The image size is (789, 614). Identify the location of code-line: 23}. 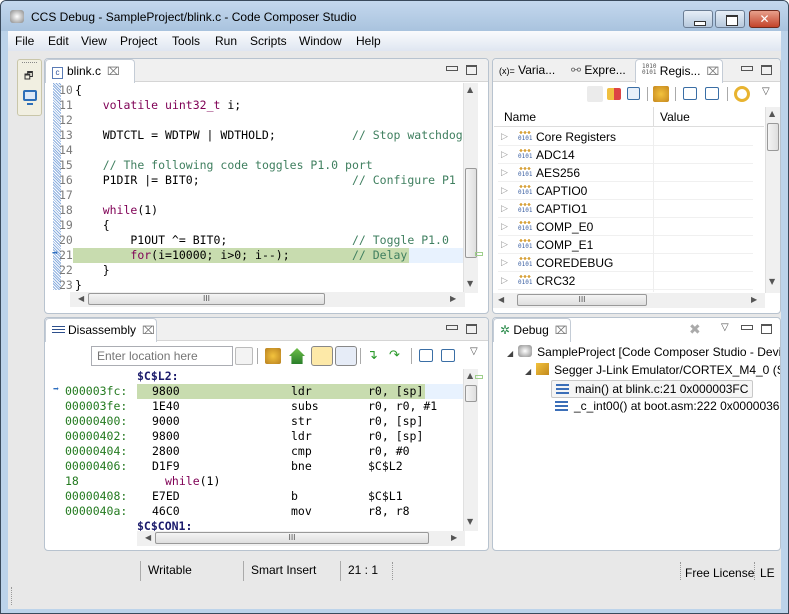
(255, 285).